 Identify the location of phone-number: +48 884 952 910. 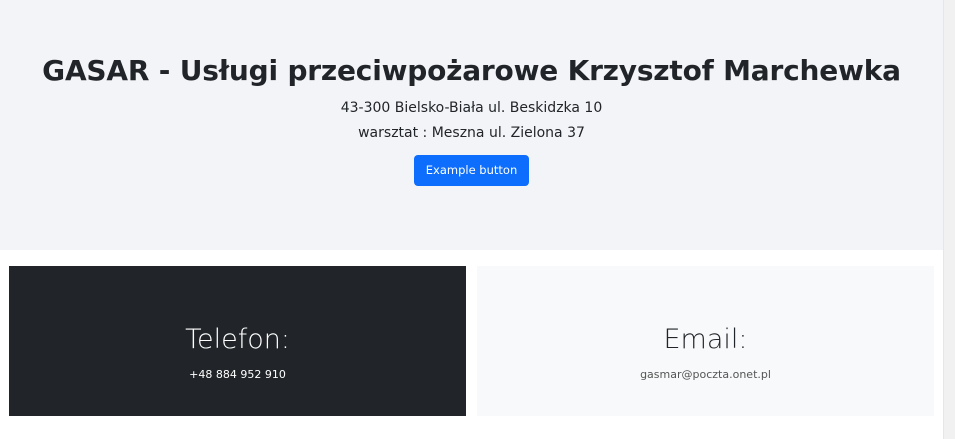
(237, 374).